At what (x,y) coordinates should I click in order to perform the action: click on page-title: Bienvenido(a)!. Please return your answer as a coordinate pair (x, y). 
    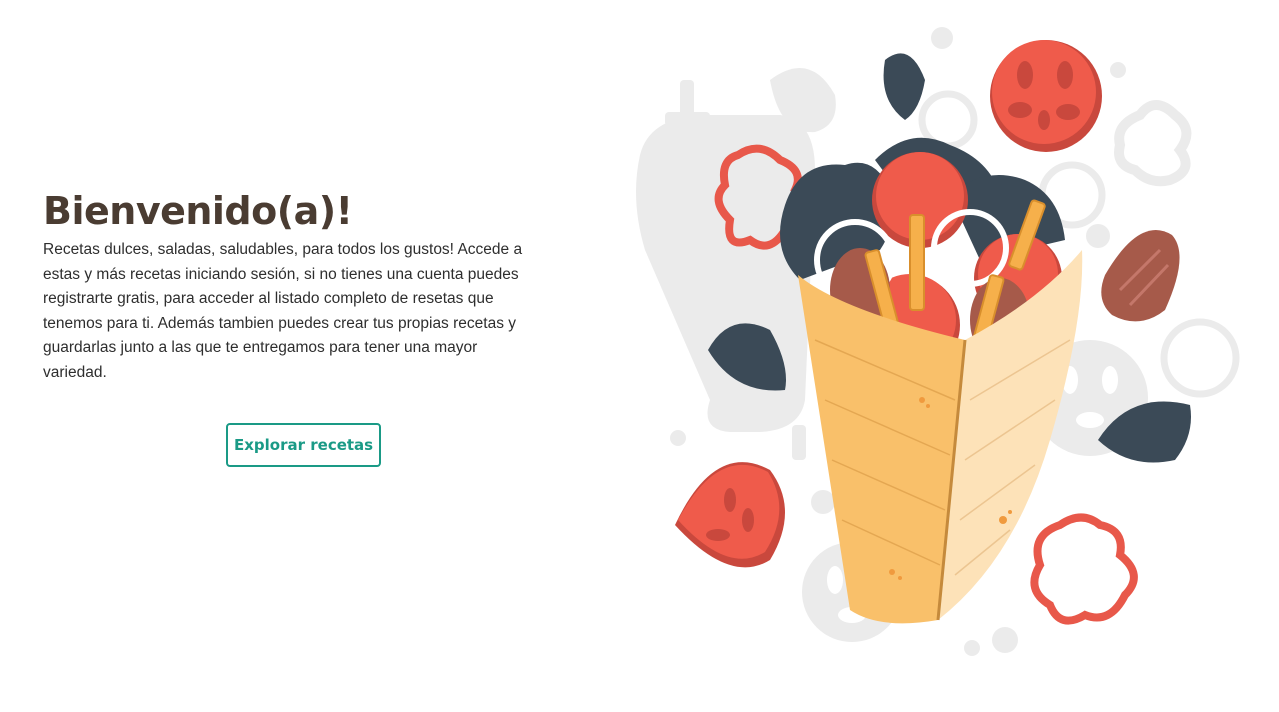
    Looking at the image, I should click on (198, 211).